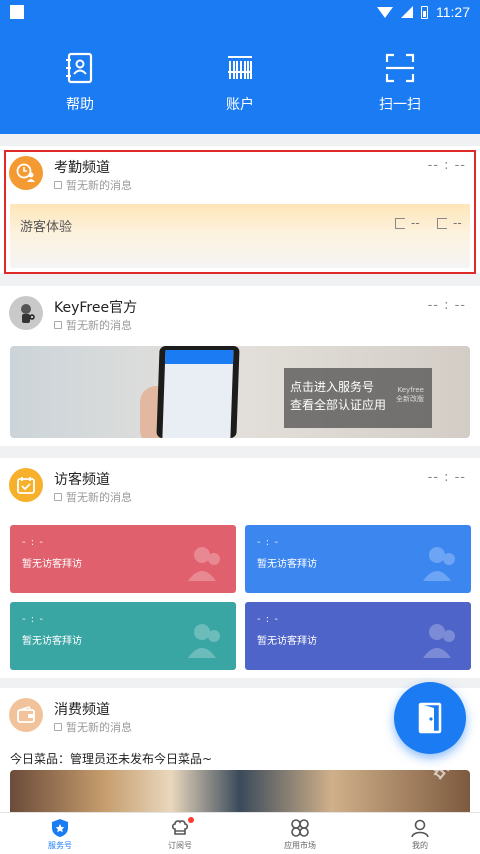 Image resolution: width=480 pixels, height=854 pixels. I want to click on visitor-tile-1: - : - 暂无访客拜访, so click(123, 559).